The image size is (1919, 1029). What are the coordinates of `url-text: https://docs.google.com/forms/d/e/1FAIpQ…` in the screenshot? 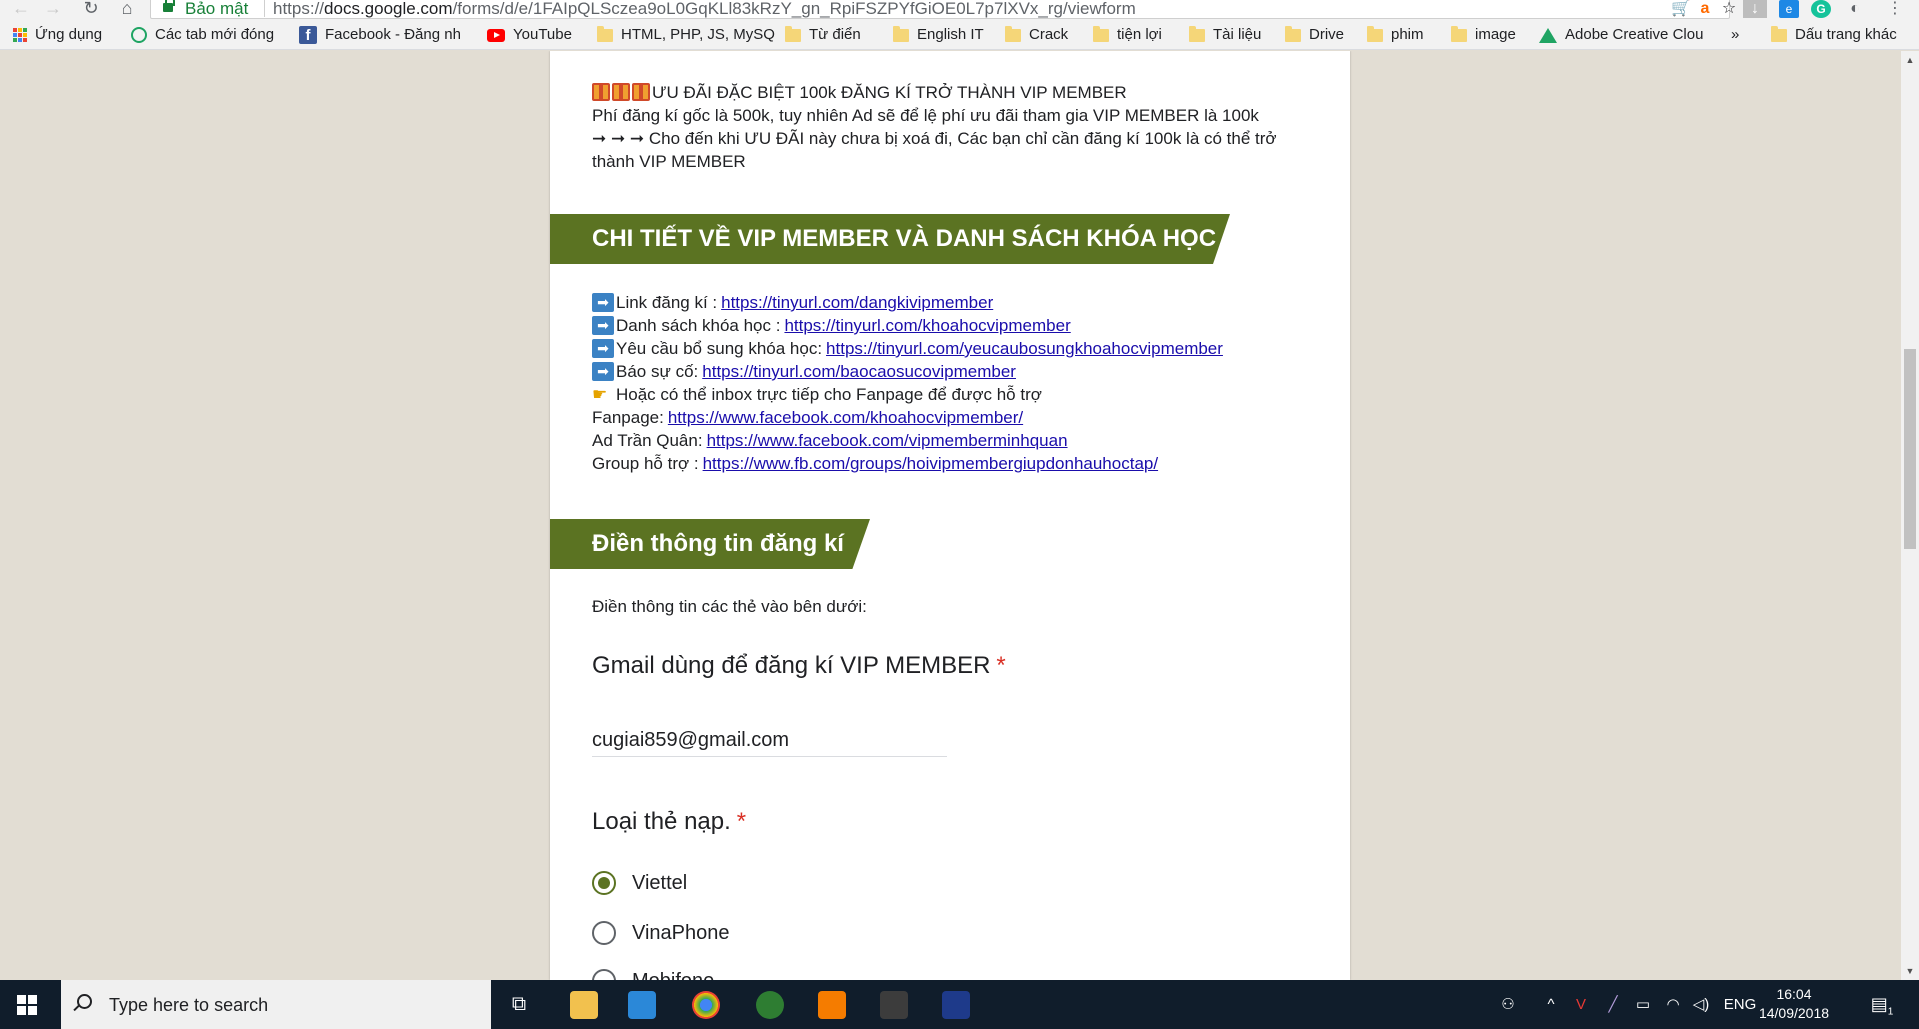 It's located at (704, 9).